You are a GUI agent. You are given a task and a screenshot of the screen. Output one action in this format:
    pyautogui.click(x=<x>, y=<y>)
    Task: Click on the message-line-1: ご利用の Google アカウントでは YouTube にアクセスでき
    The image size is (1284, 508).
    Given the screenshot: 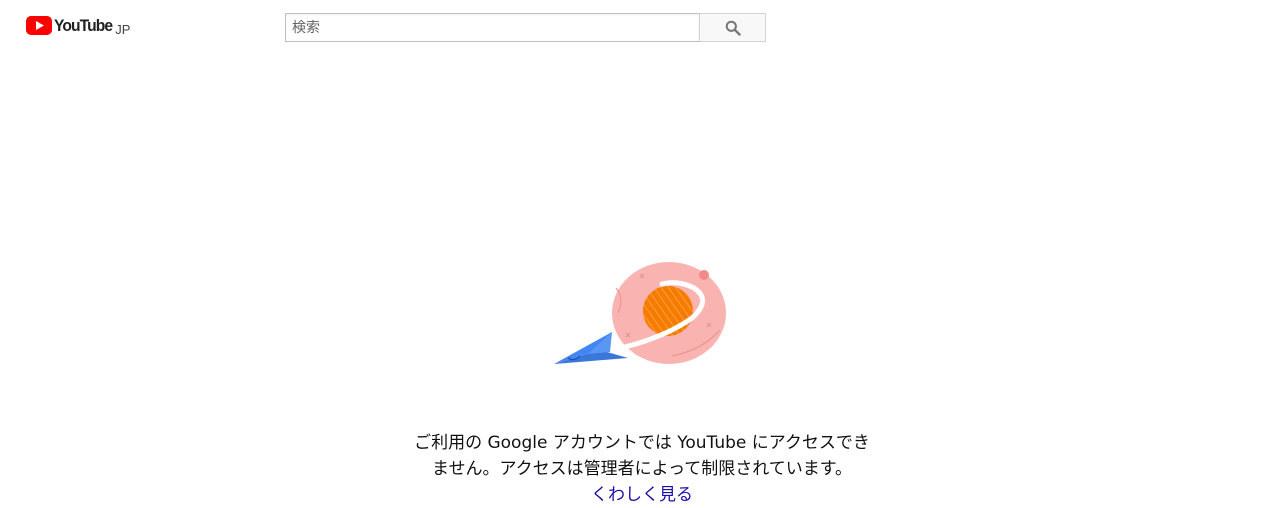 What is the action you would take?
    pyautogui.click(x=642, y=443)
    